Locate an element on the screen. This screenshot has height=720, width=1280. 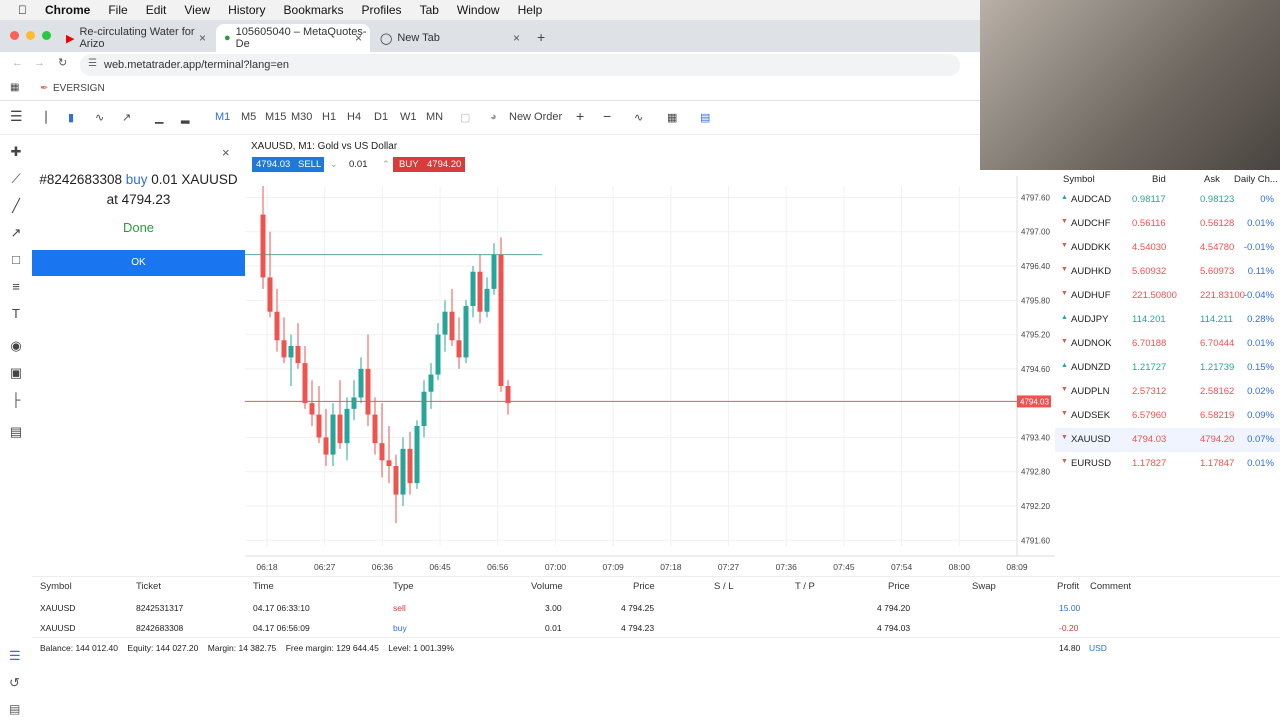
reload-icon: ↻ is located at coordinates (62, 62).